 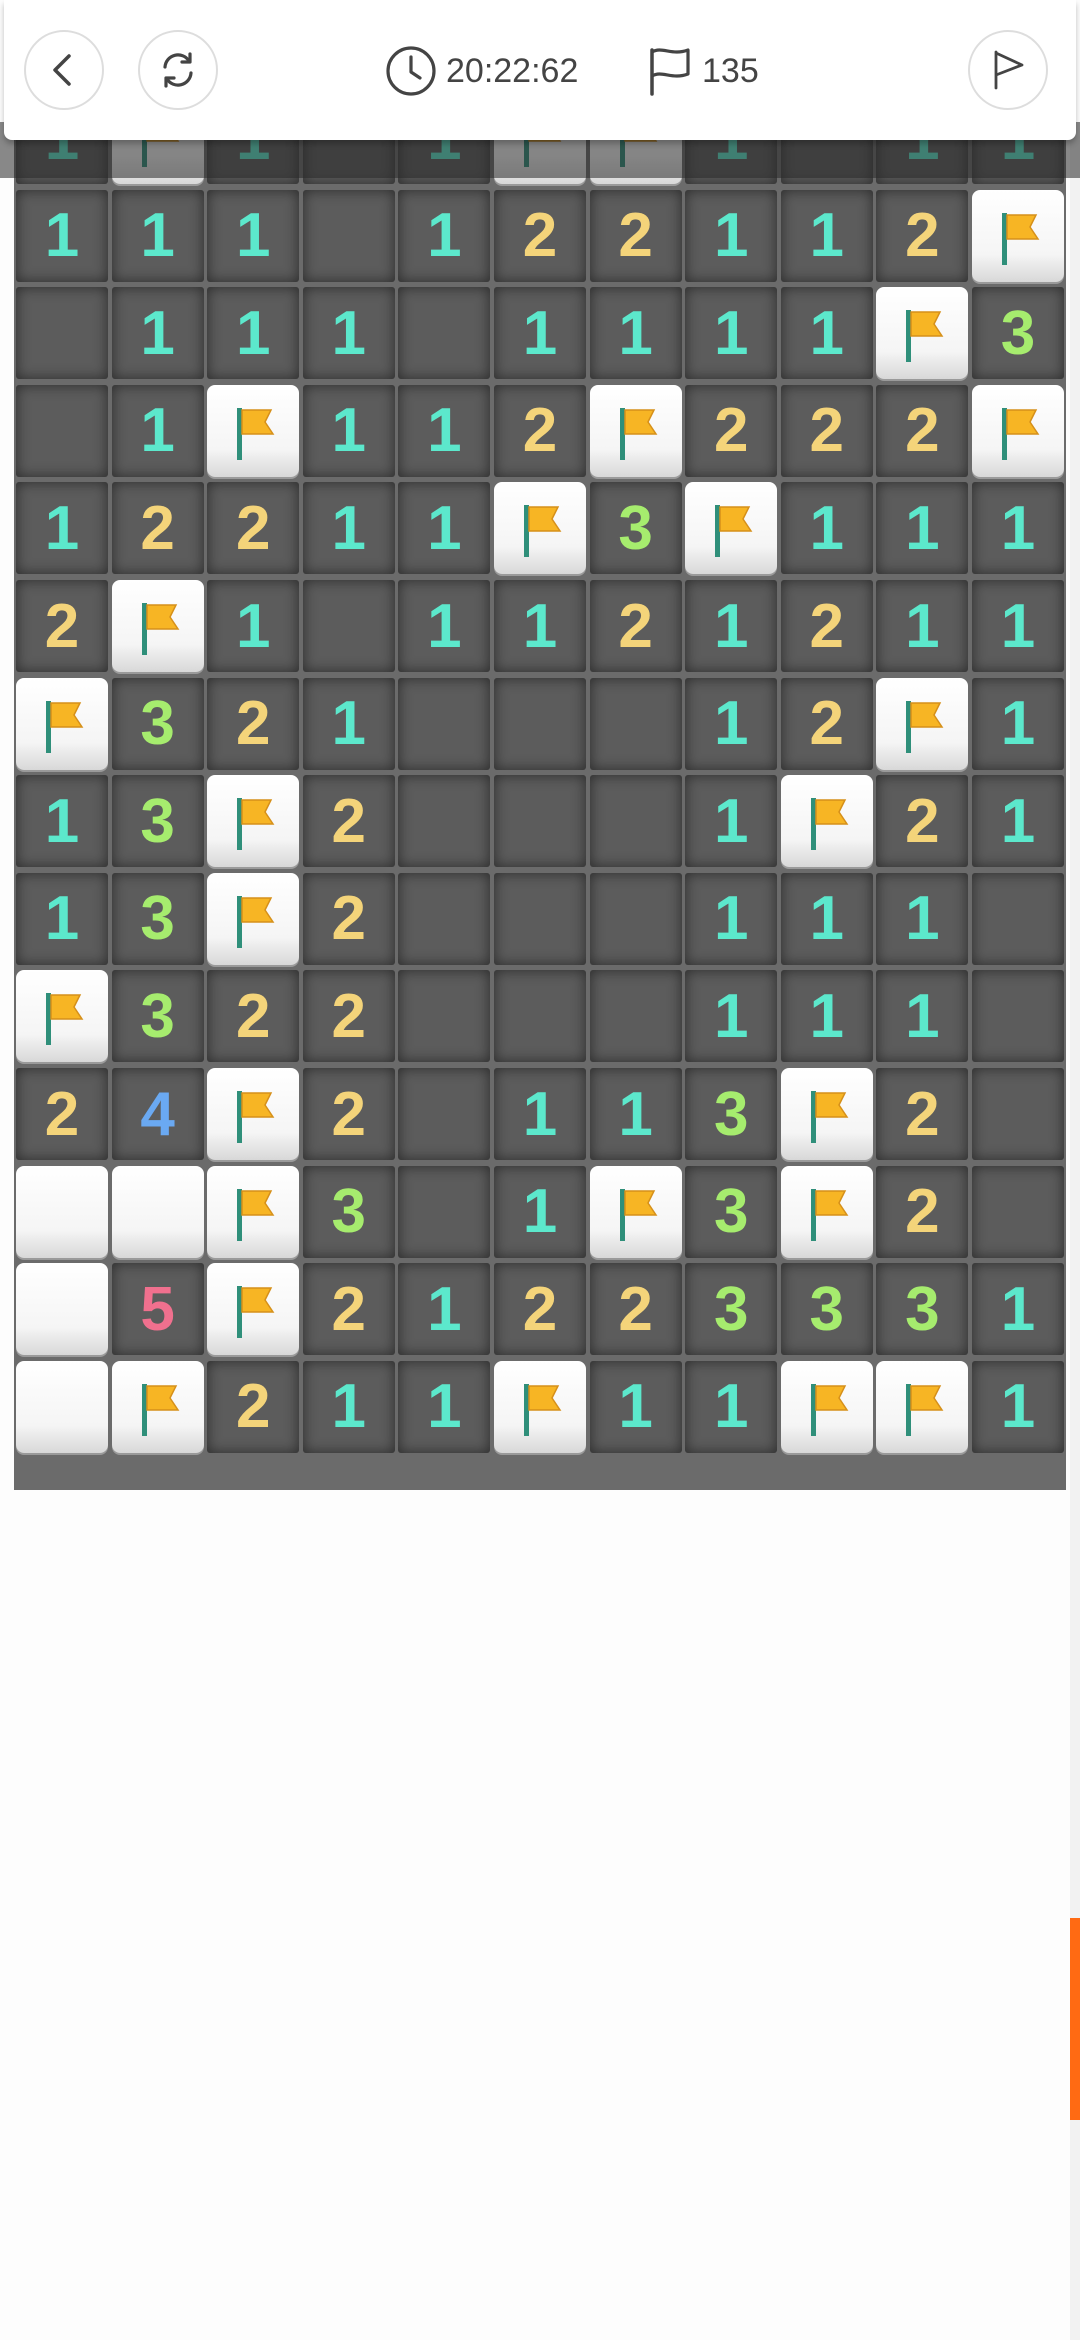 What do you see at coordinates (1075, 2019) in the screenshot?
I see `scrollbar-thumb` at bounding box center [1075, 2019].